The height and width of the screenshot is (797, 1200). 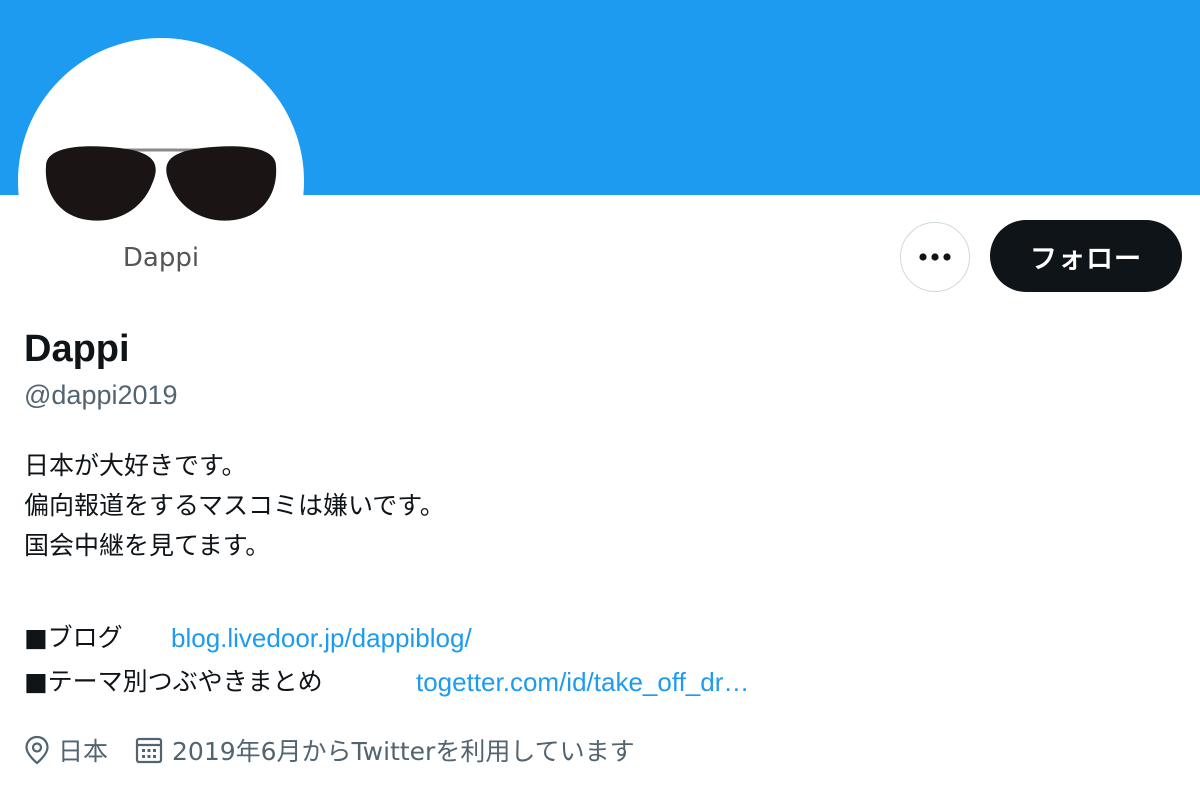 I want to click on more-options-button, so click(x=935, y=257).